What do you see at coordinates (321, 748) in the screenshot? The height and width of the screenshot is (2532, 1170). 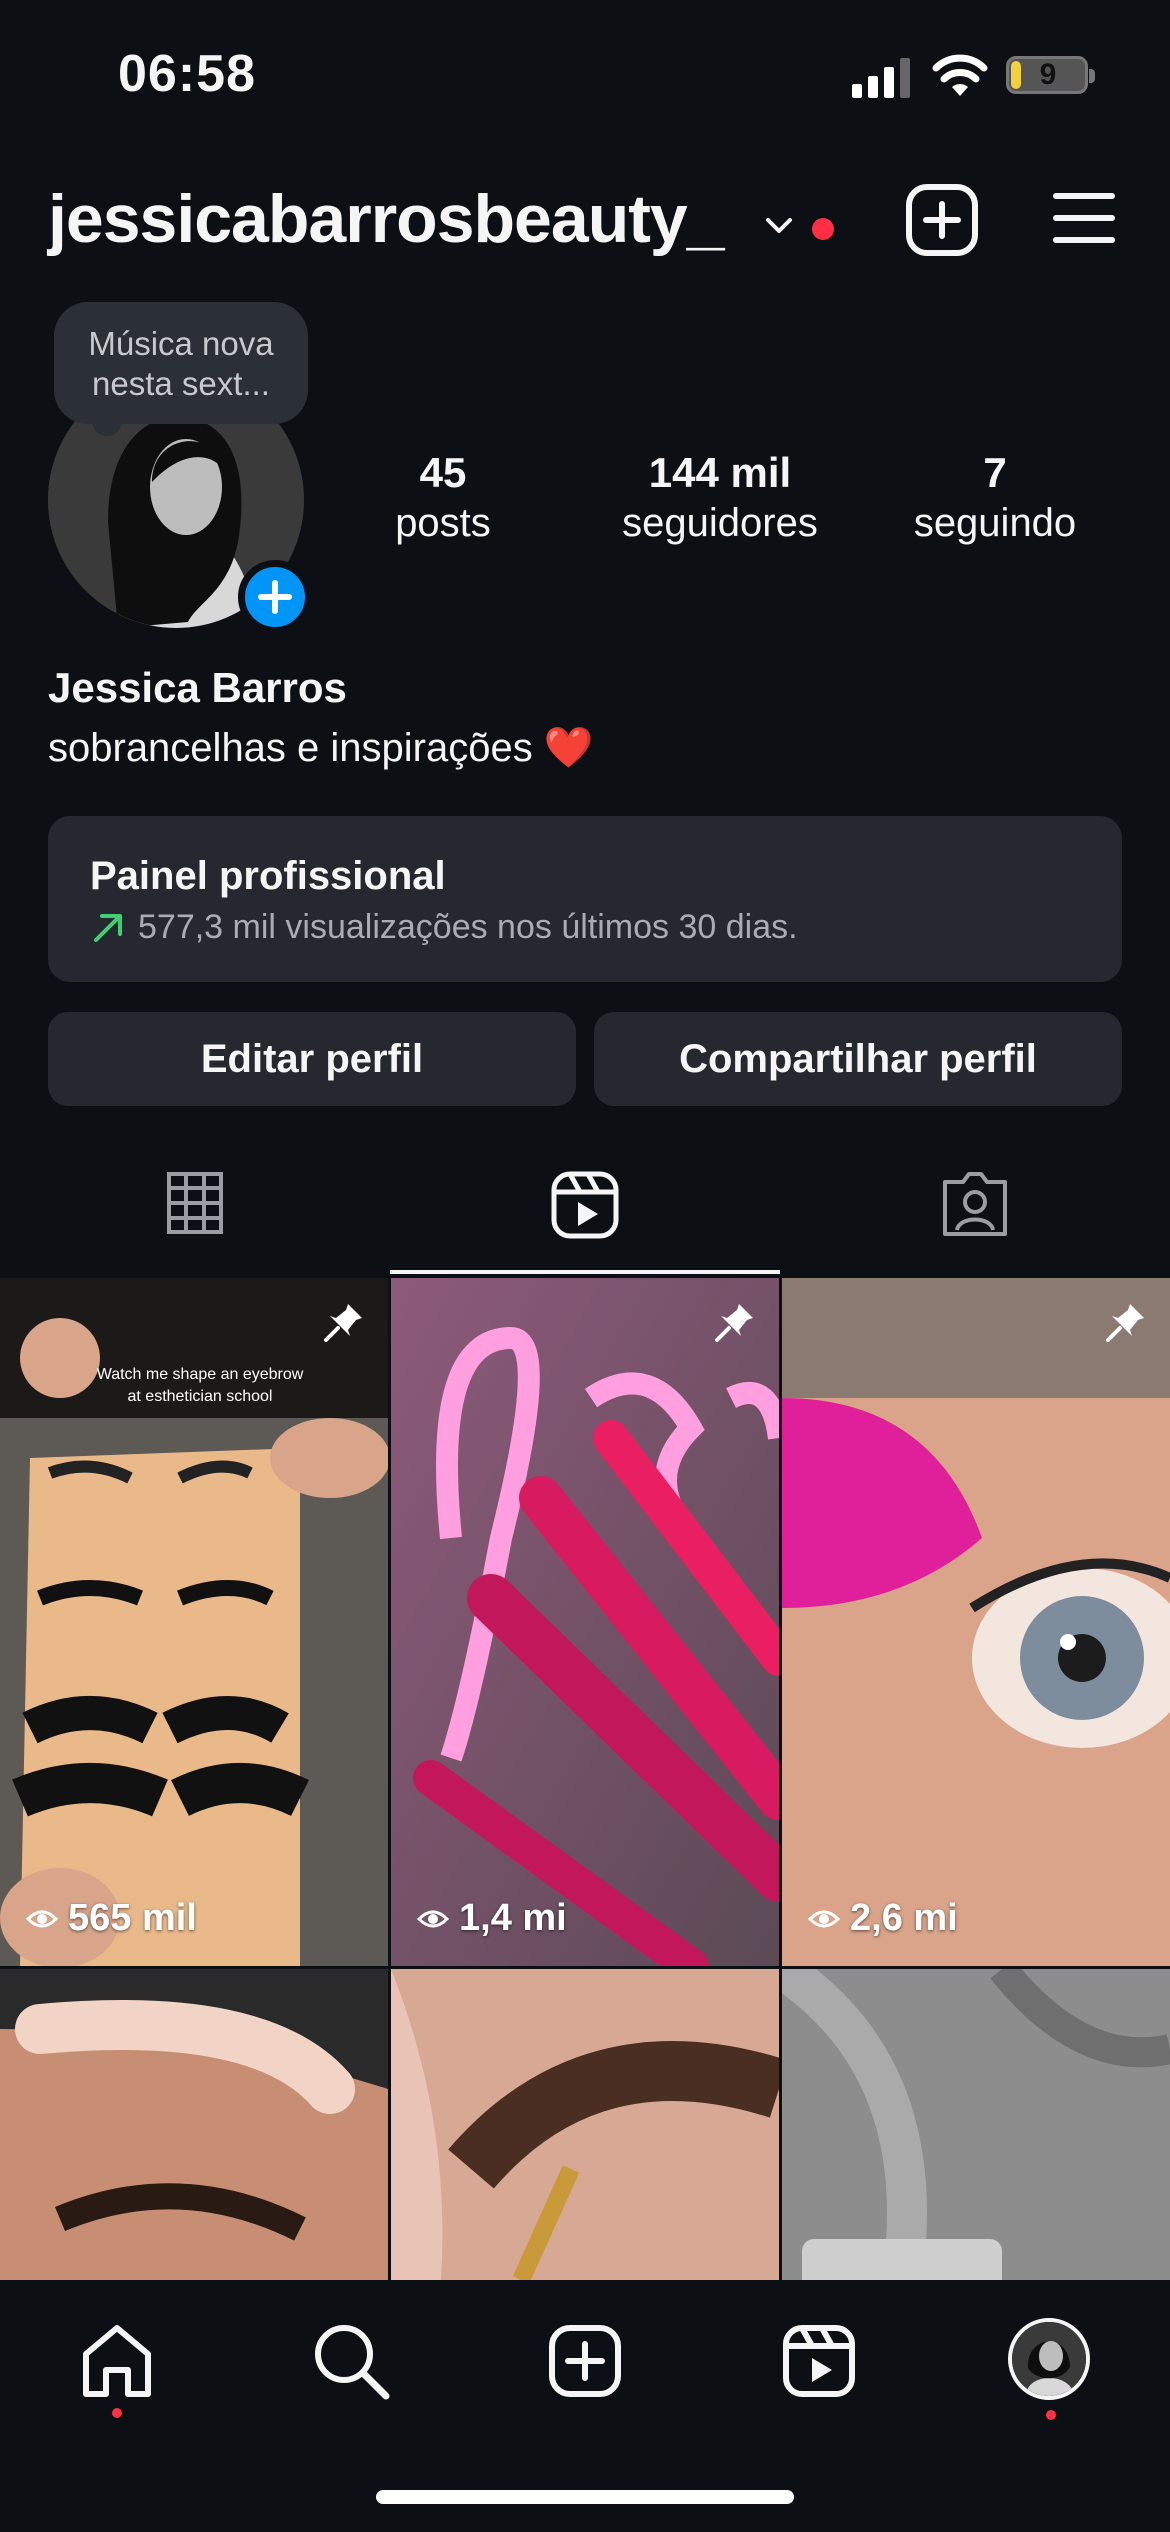 I see `bio-text: sobrancelhas e inspirações ❤️` at bounding box center [321, 748].